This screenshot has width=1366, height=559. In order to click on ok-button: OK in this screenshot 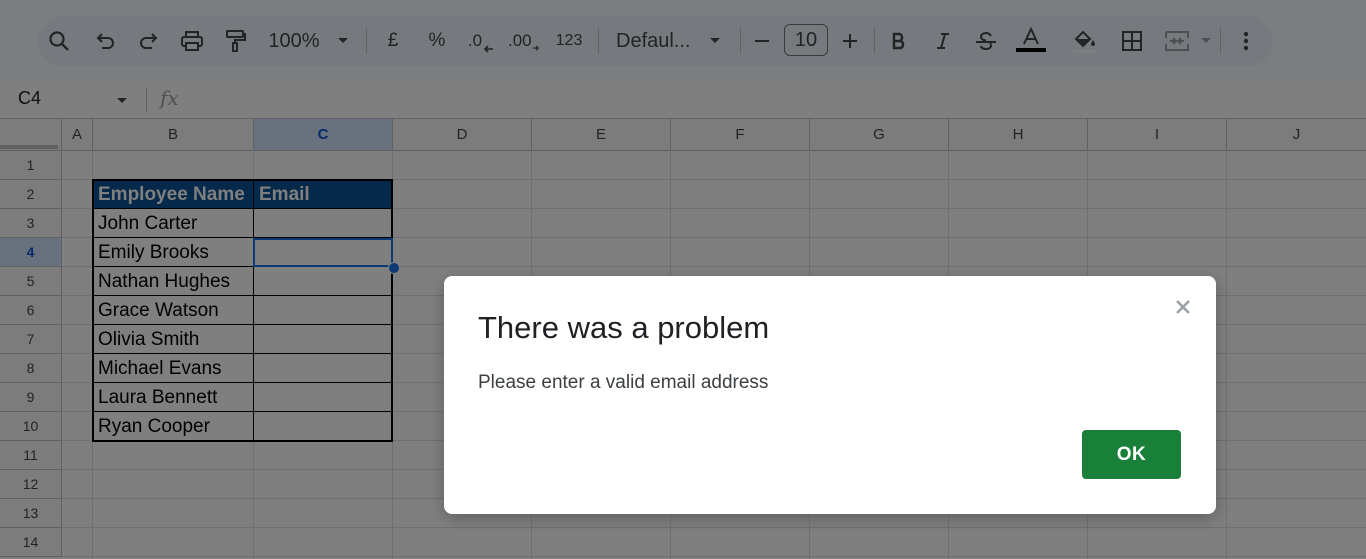, I will do `click(1131, 454)`.